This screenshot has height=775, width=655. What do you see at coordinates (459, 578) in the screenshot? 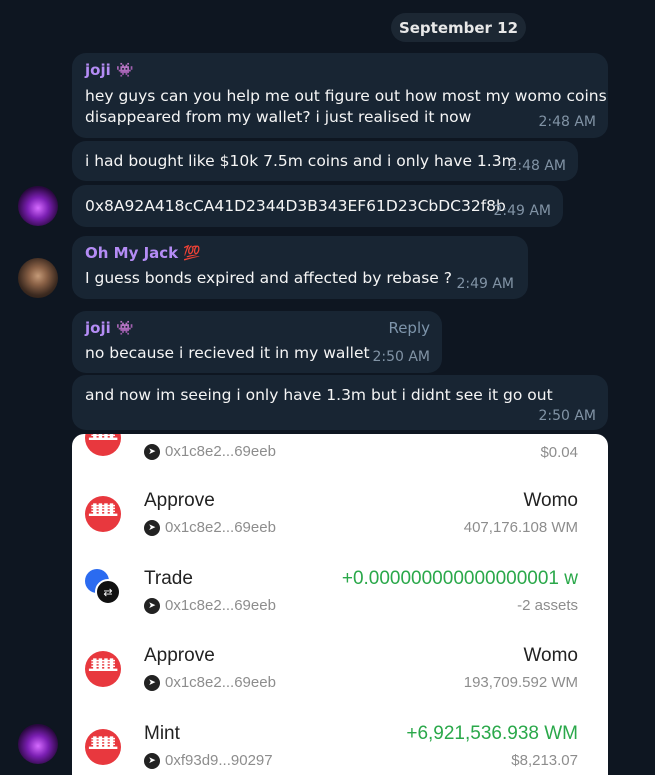
I see `transaction-amount: +0.000000000000000001 w` at bounding box center [459, 578].